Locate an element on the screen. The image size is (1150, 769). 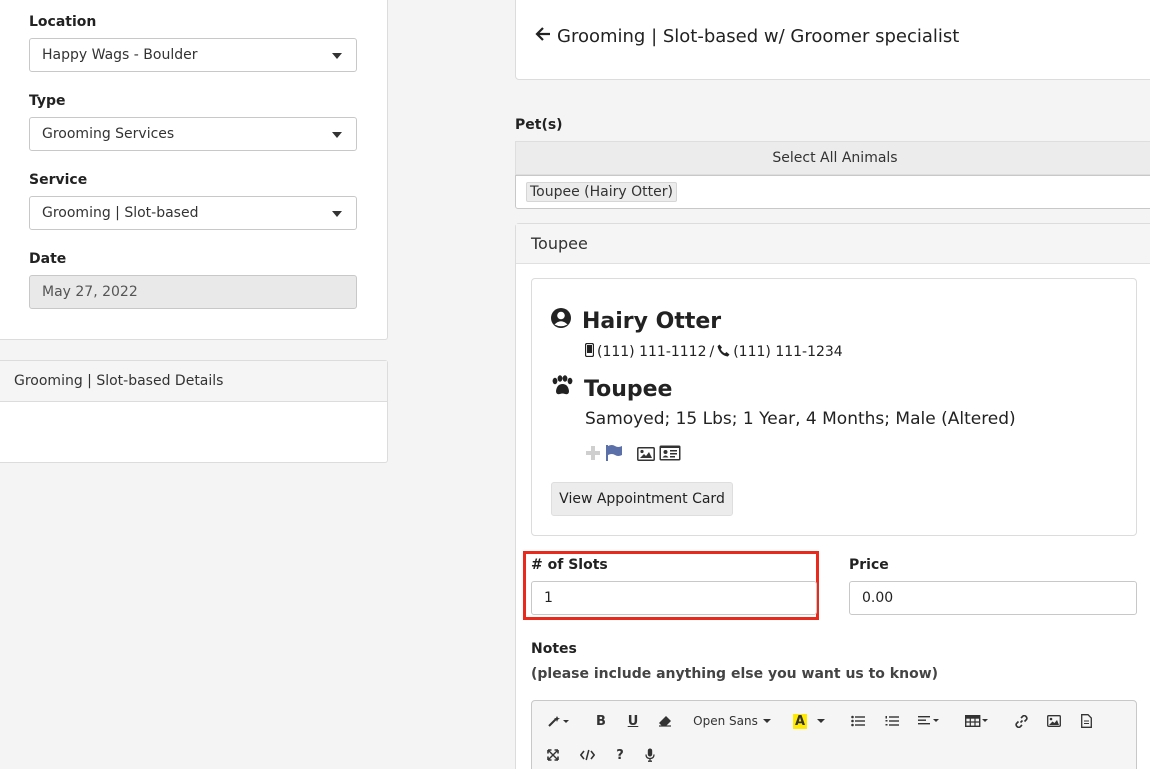
arrow-left-icon is located at coordinates (543, 36).